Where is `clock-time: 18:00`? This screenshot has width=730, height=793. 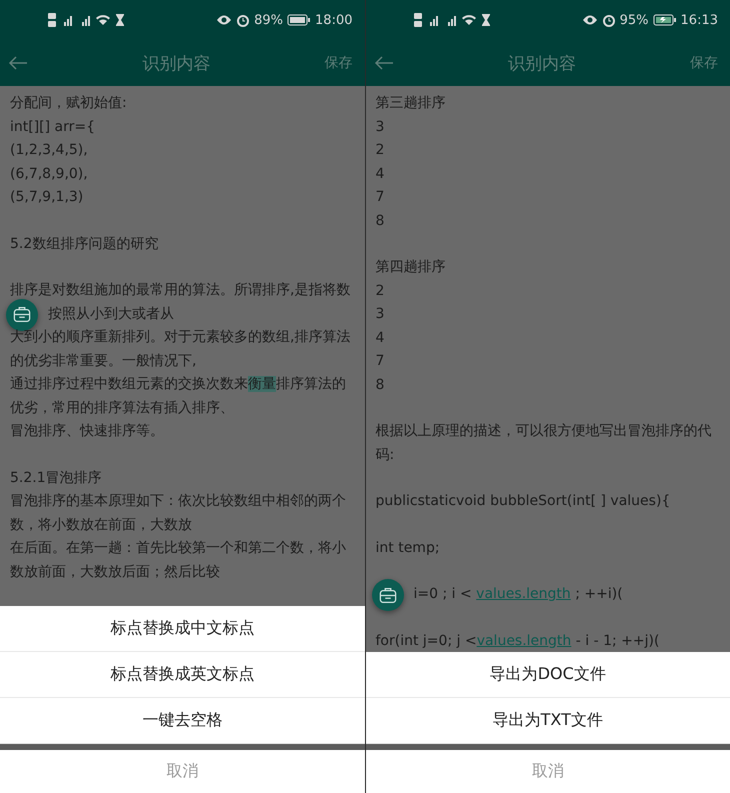
clock-time: 18:00 is located at coordinates (333, 20).